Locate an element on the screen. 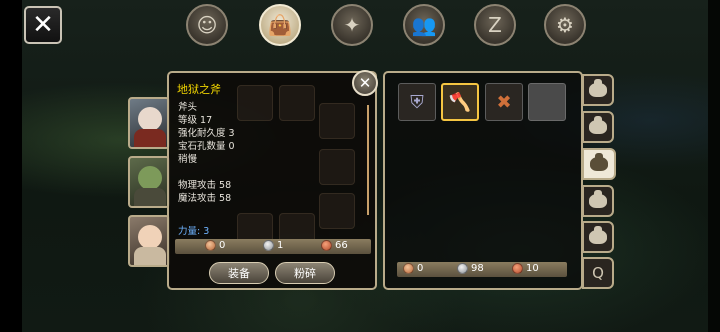  bronze-value: 0 is located at coordinates (222, 245).